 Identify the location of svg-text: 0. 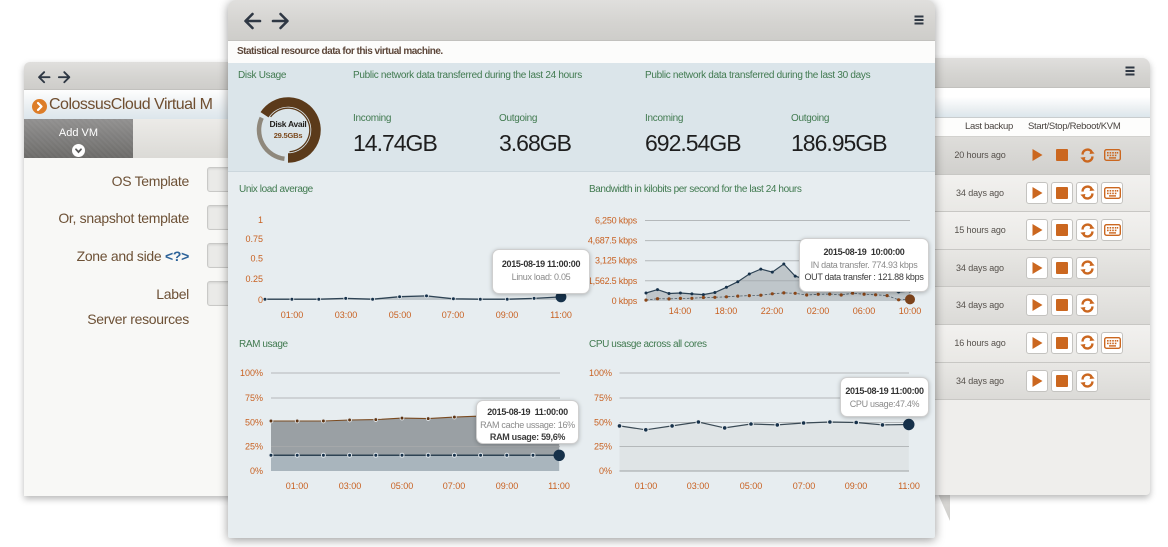
(260, 300).